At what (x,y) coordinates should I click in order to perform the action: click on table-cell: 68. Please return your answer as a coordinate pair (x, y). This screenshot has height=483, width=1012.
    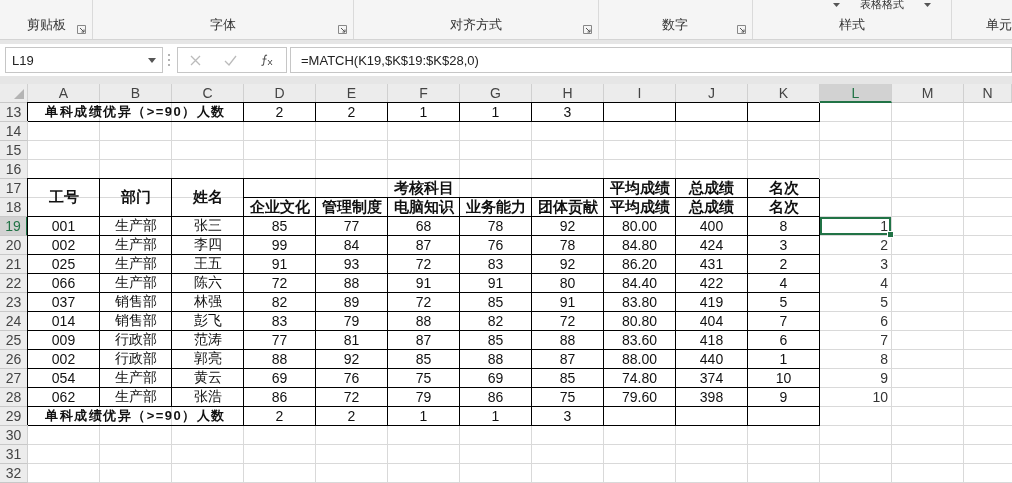
    Looking at the image, I should click on (424, 226).